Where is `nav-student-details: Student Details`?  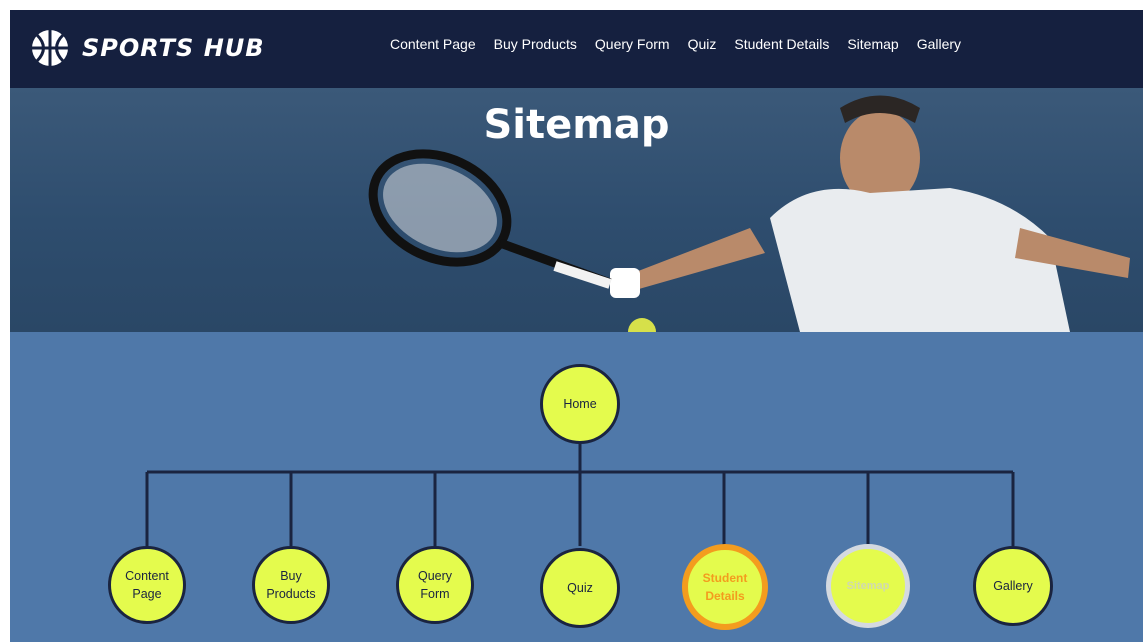 nav-student-details: Student Details is located at coordinates (781, 44).